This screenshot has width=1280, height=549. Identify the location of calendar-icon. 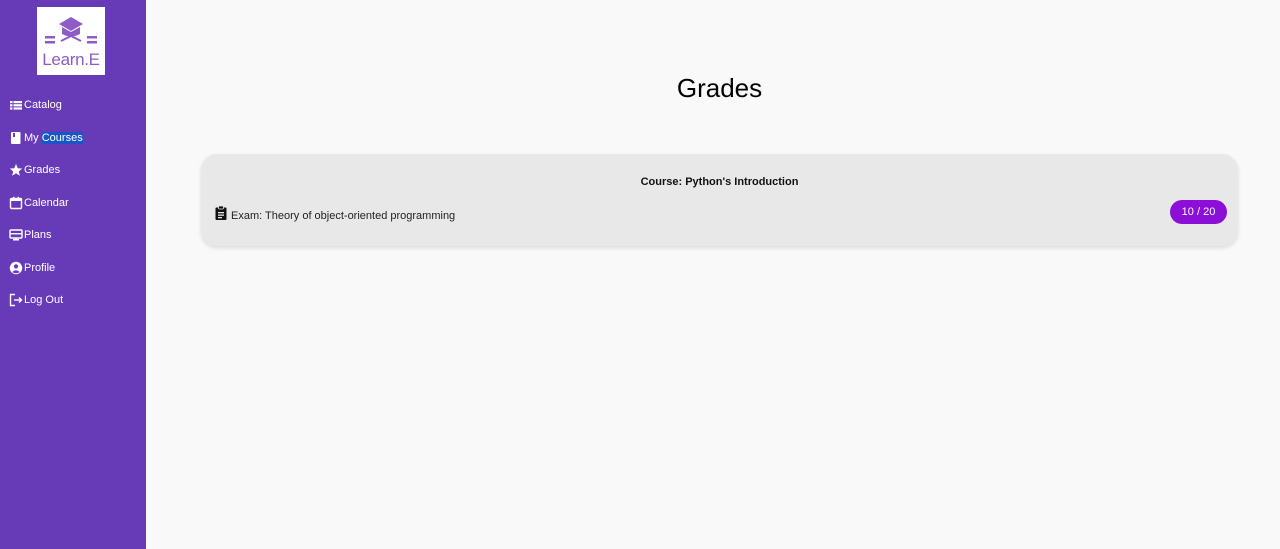
(16, 203).